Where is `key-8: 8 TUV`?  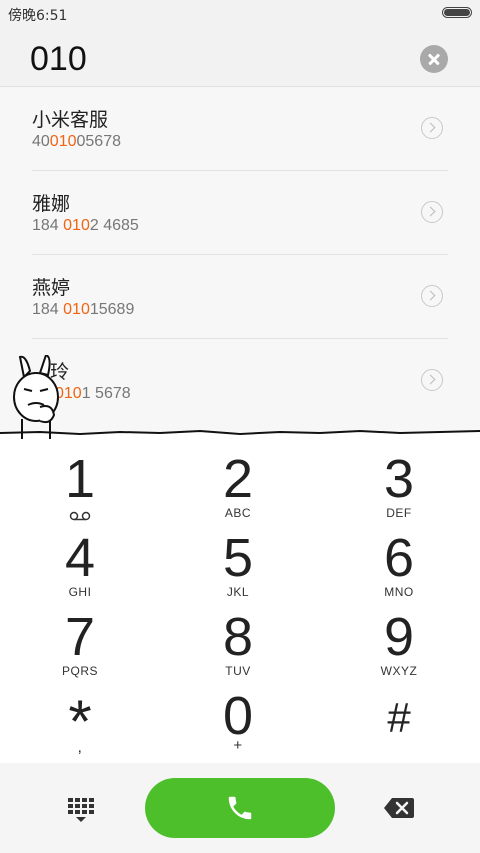 key-8: 8 TUV is located at coordinates (238, 643).